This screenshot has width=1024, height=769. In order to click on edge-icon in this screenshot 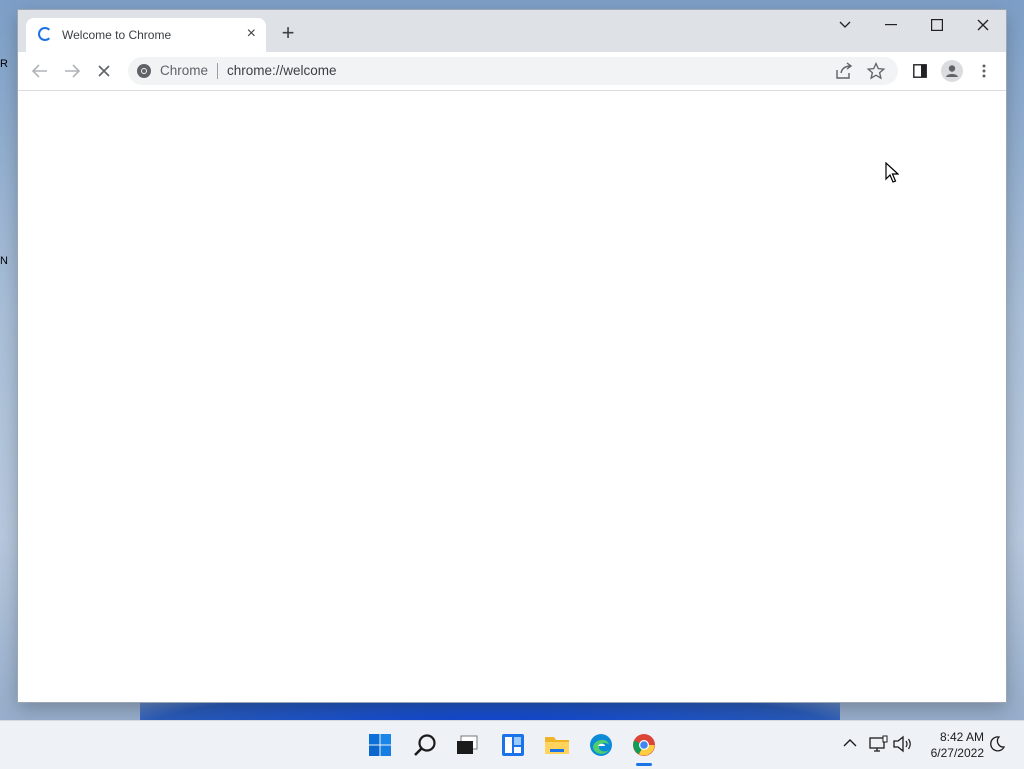, I will do `click(601, 745)`.